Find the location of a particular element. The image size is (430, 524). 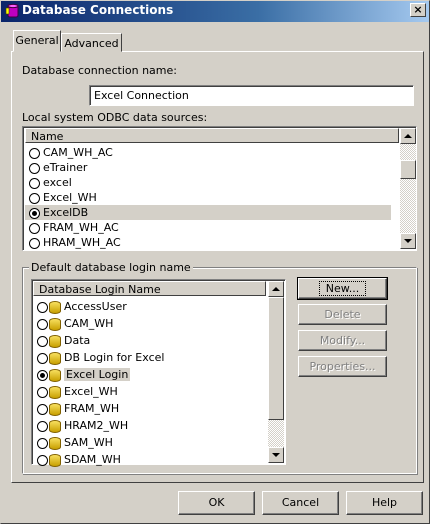

login-label: HRAM2_WH is located at coordinates (96, 425).